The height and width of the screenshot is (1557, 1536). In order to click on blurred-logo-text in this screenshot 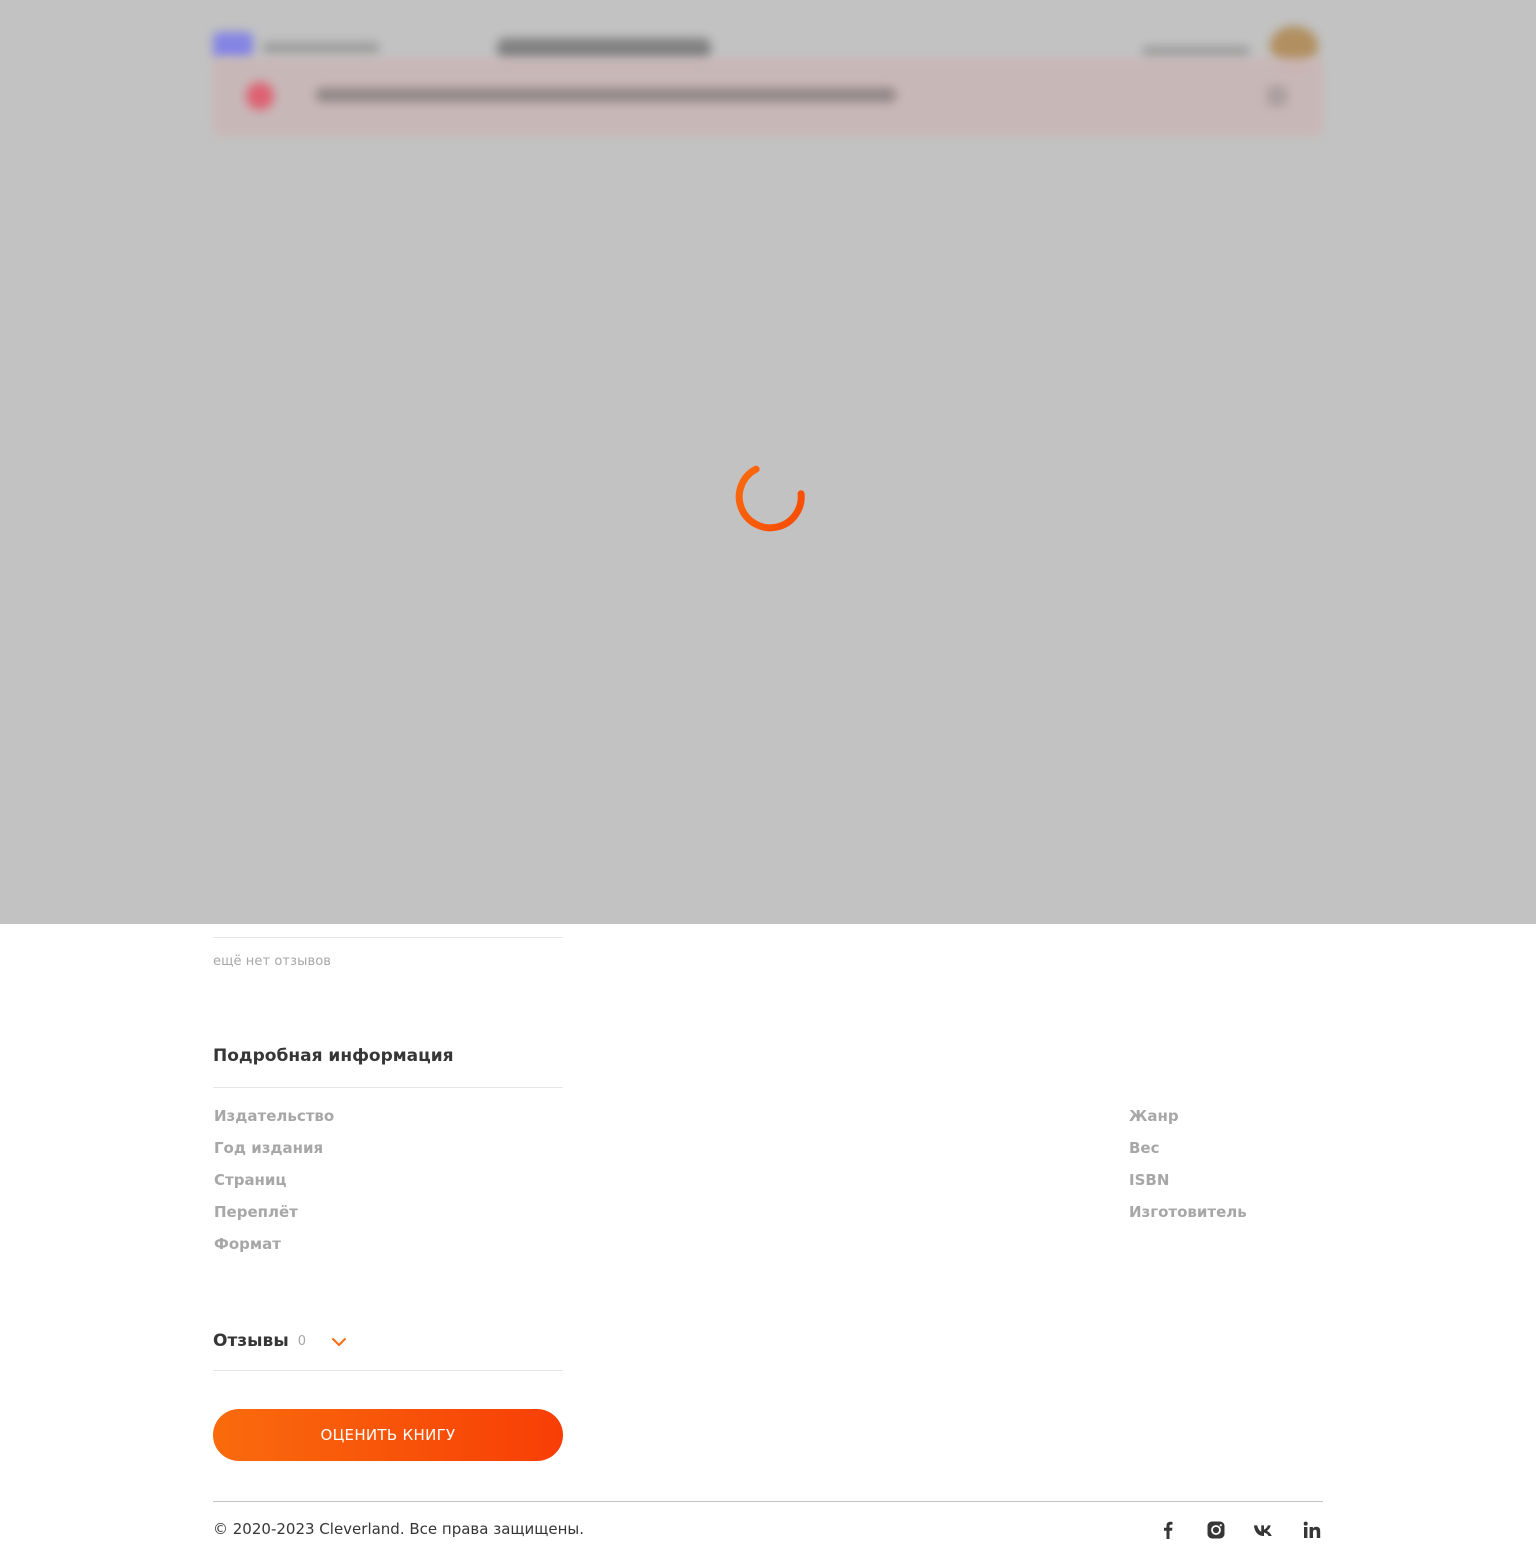, I will do `click(321, 48)`.